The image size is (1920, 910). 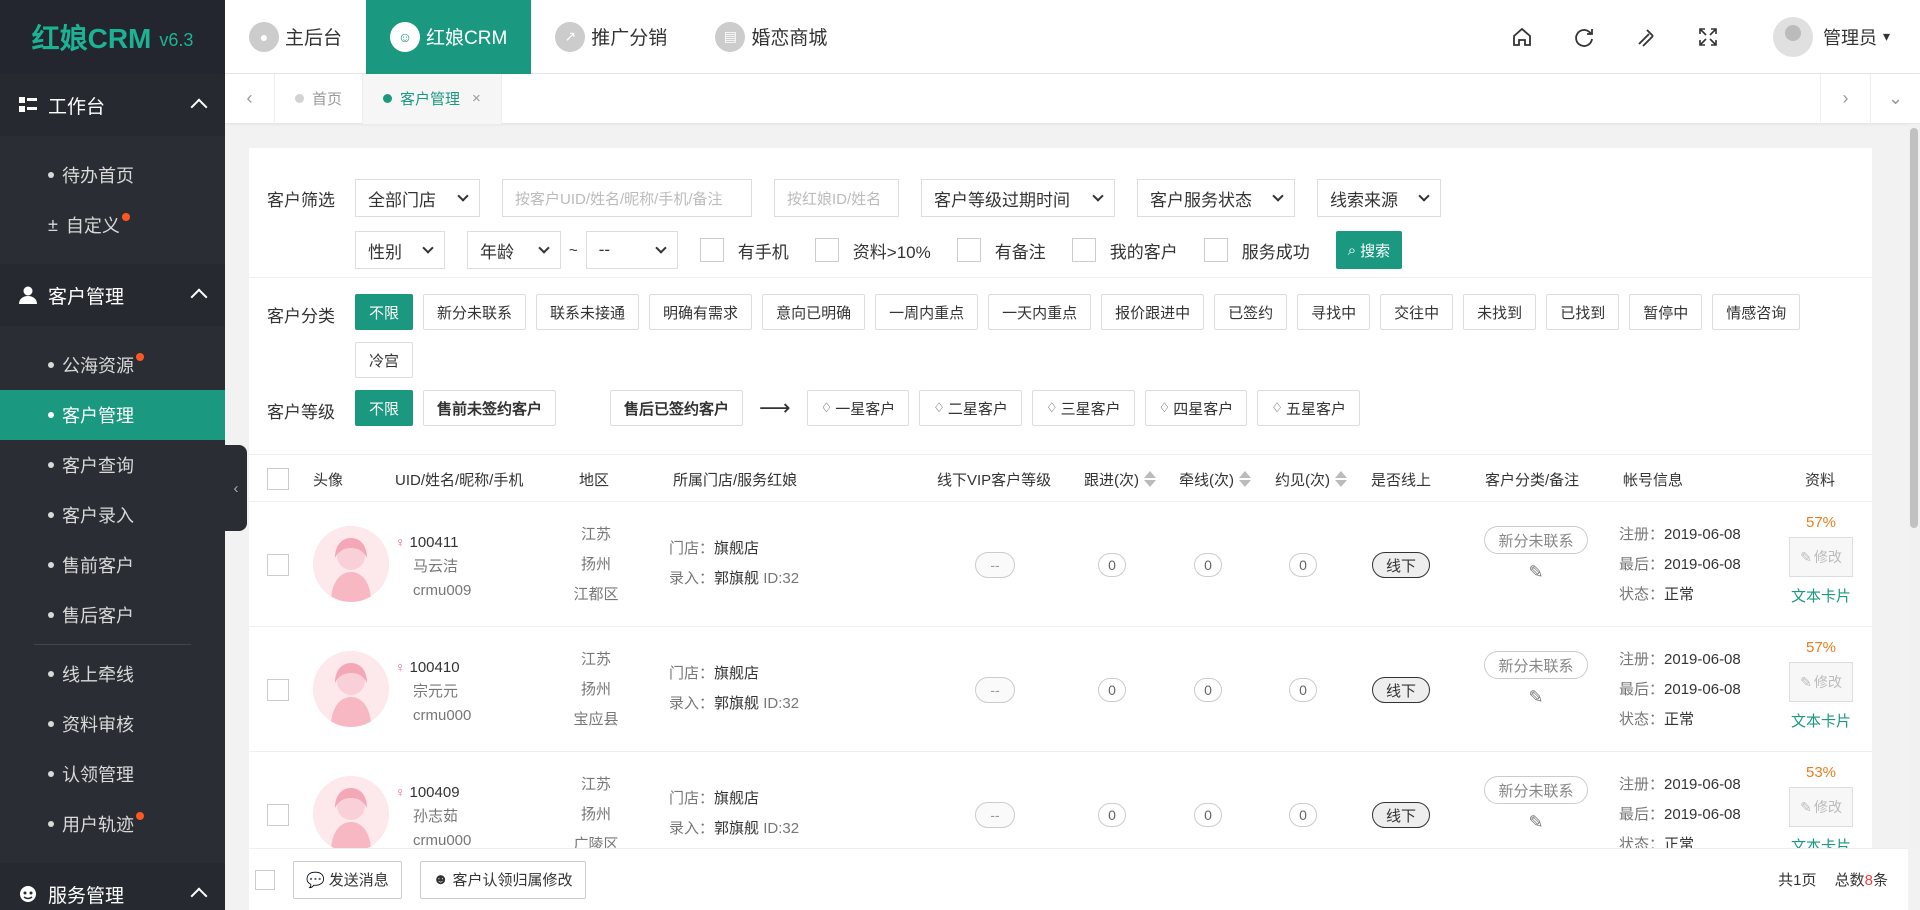 I want to click on select-all-checkbox, so click(x=278, y=479).